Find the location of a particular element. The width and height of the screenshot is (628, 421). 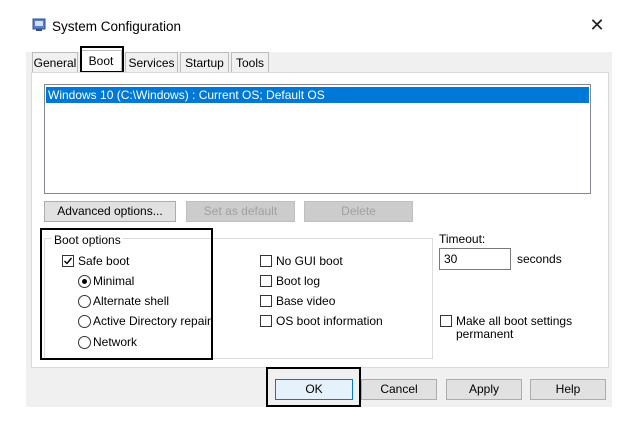

timeout-label: Timeout: is located at coordinates (462, 239).